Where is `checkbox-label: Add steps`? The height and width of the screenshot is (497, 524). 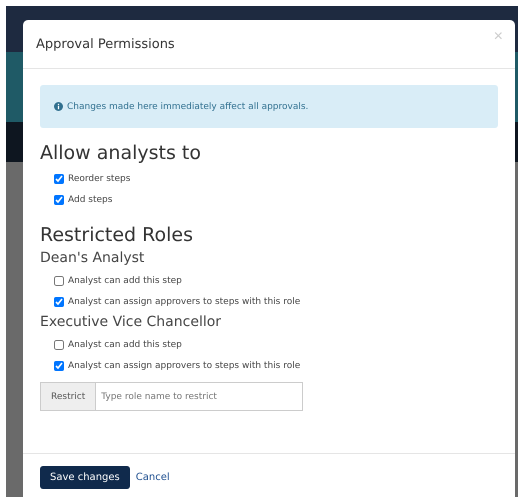 checkbox-label: Add steps is located at coordinates (90, 199).